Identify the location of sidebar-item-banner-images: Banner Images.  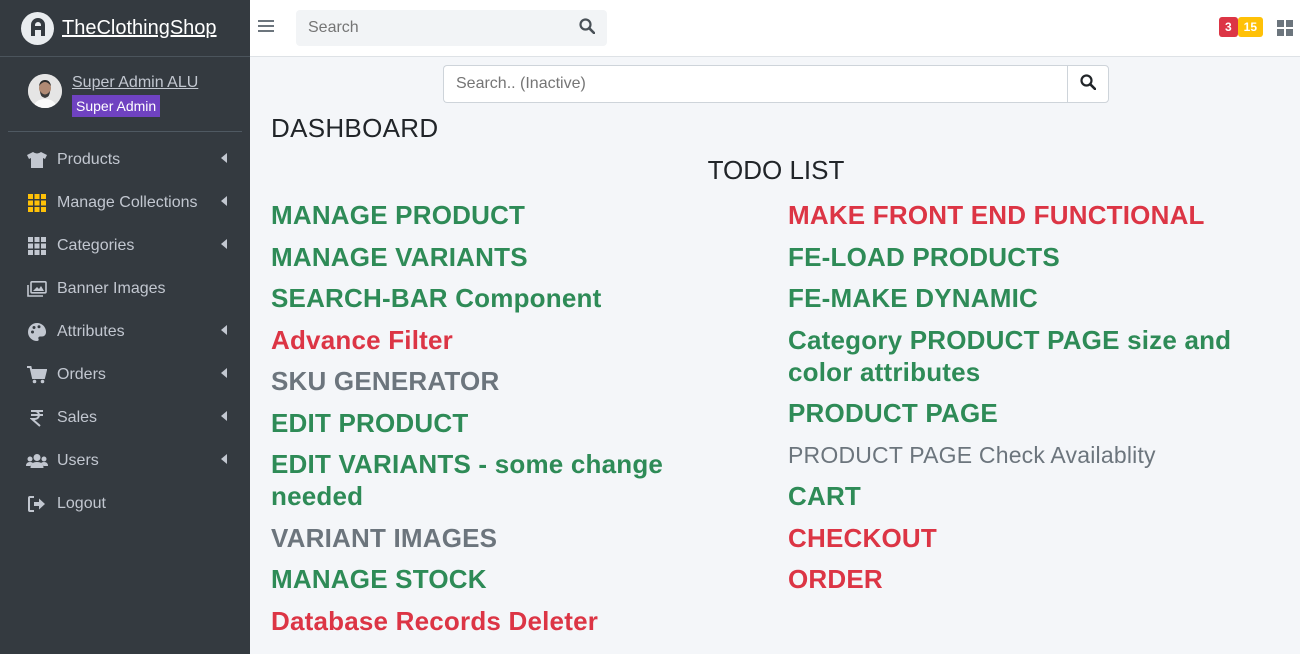
(125, 288).